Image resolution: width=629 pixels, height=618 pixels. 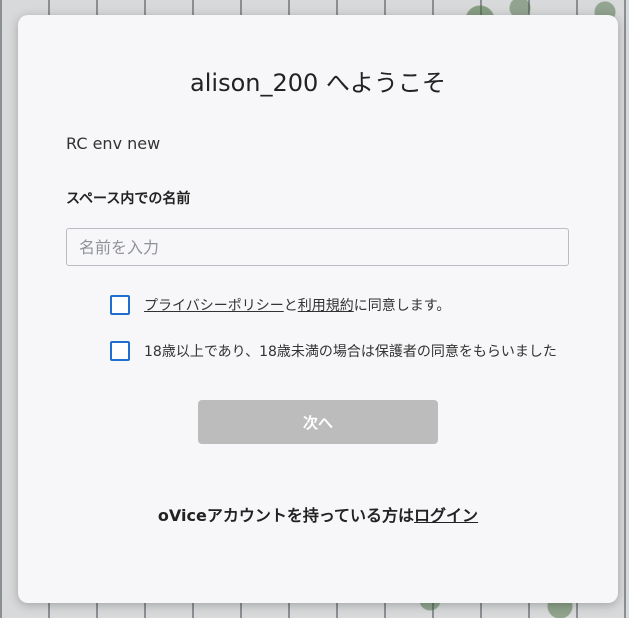 I want to click on space-name: RC env new, so click(x=113, y=143).